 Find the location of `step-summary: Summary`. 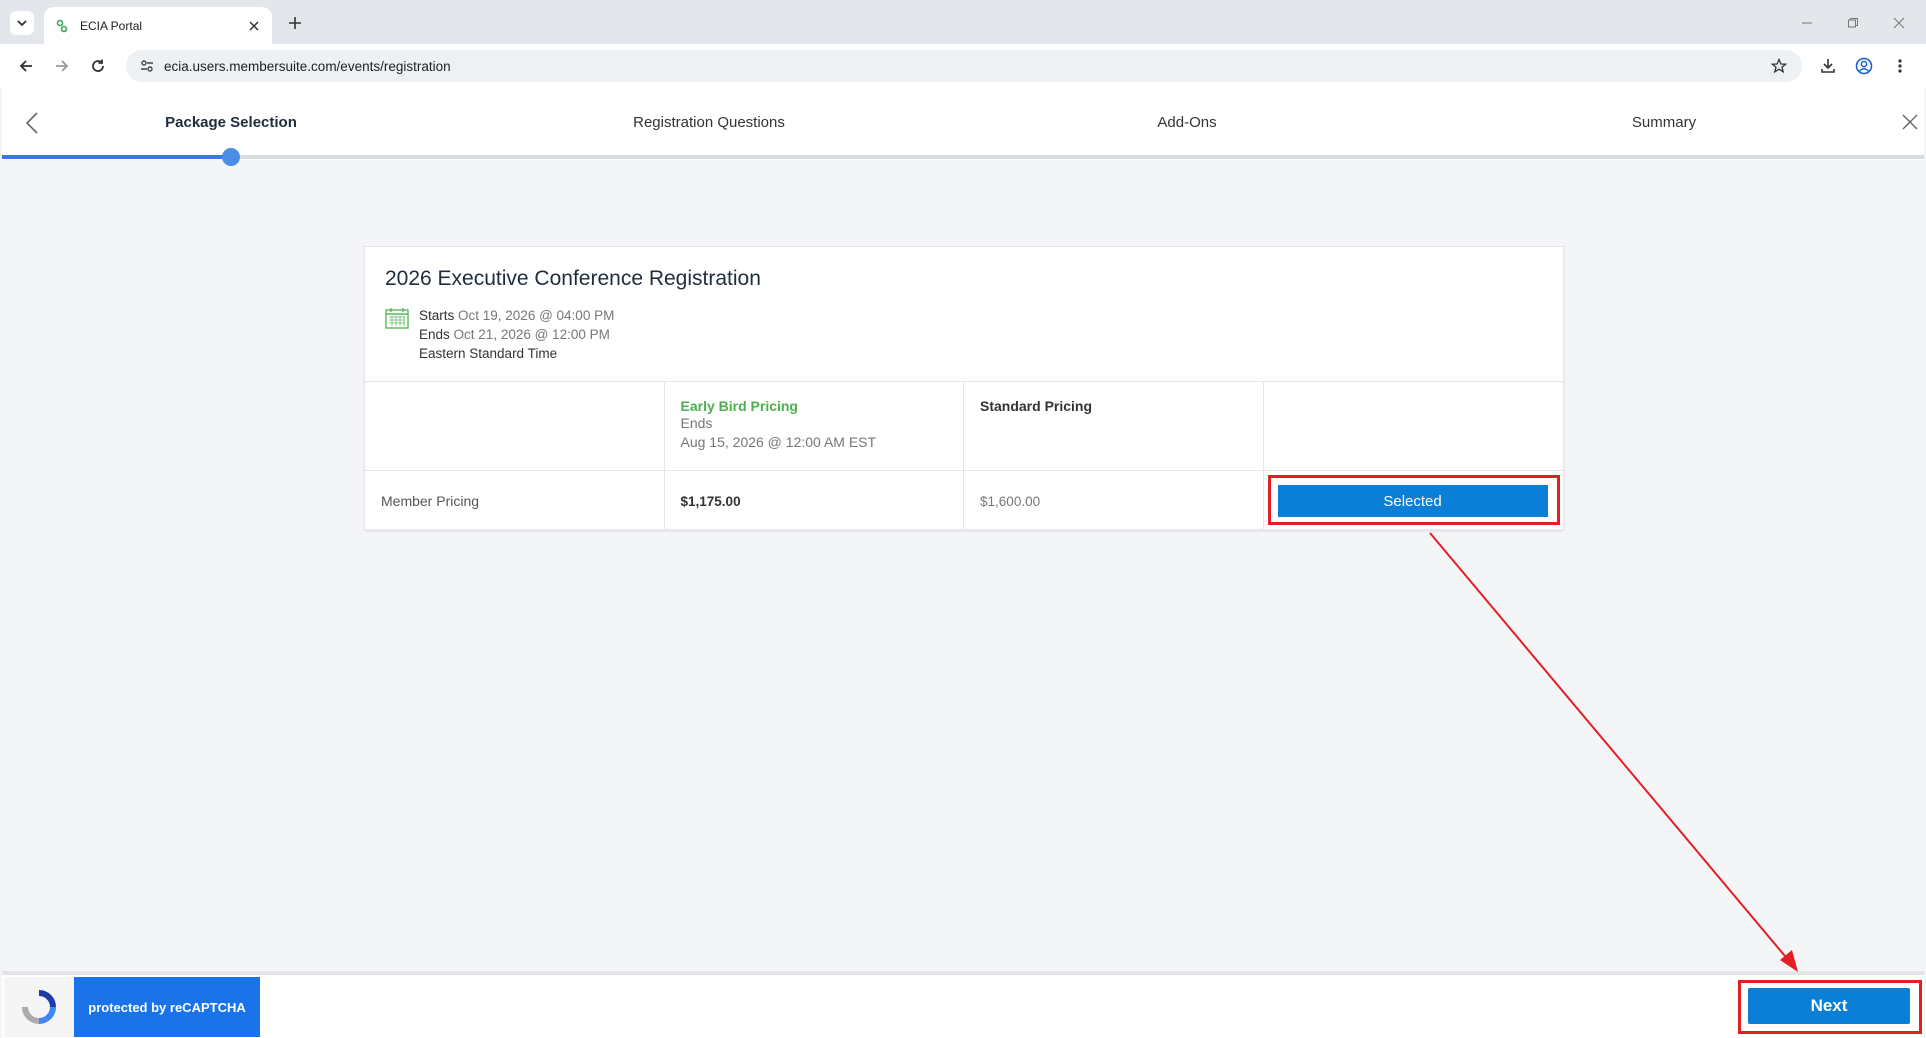

step-summary: Summary is located at coordinates (1664, 122).